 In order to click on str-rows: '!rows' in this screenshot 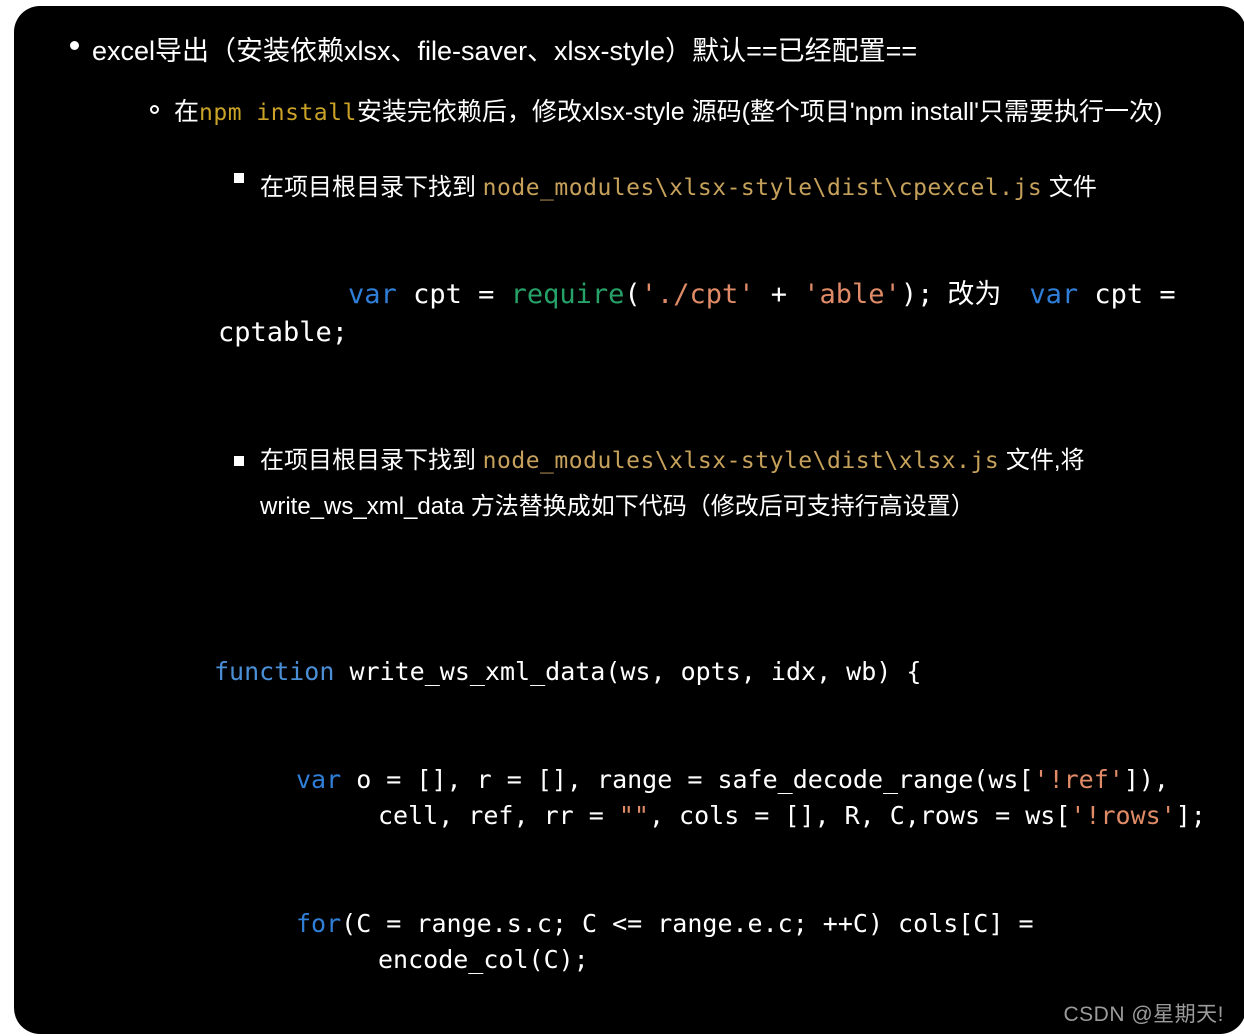, I will do `click(1123, 815)`.